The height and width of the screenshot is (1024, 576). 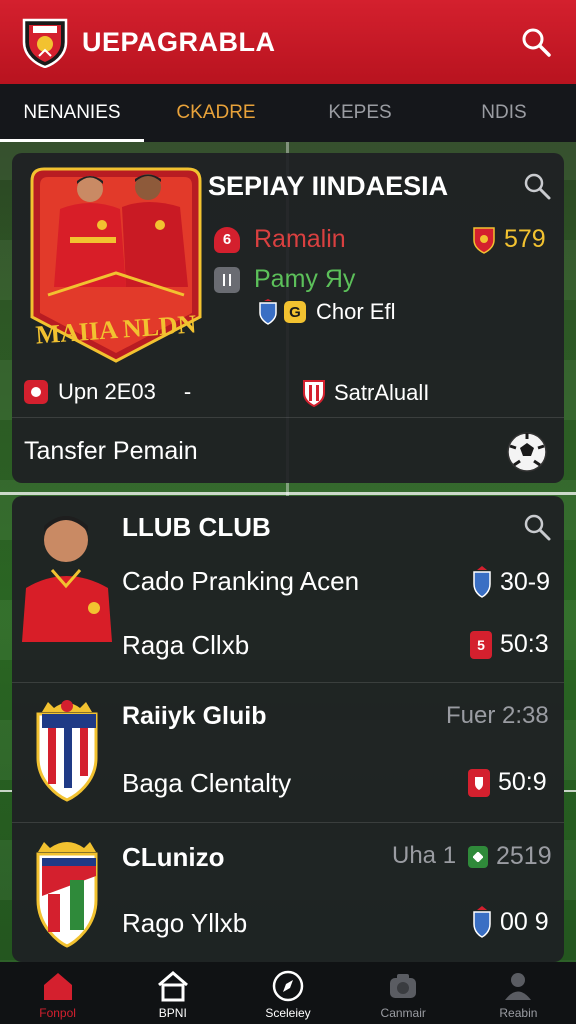 I want to click on club-row-text: Cado Pranking Acen, so click(x=241, y=581).